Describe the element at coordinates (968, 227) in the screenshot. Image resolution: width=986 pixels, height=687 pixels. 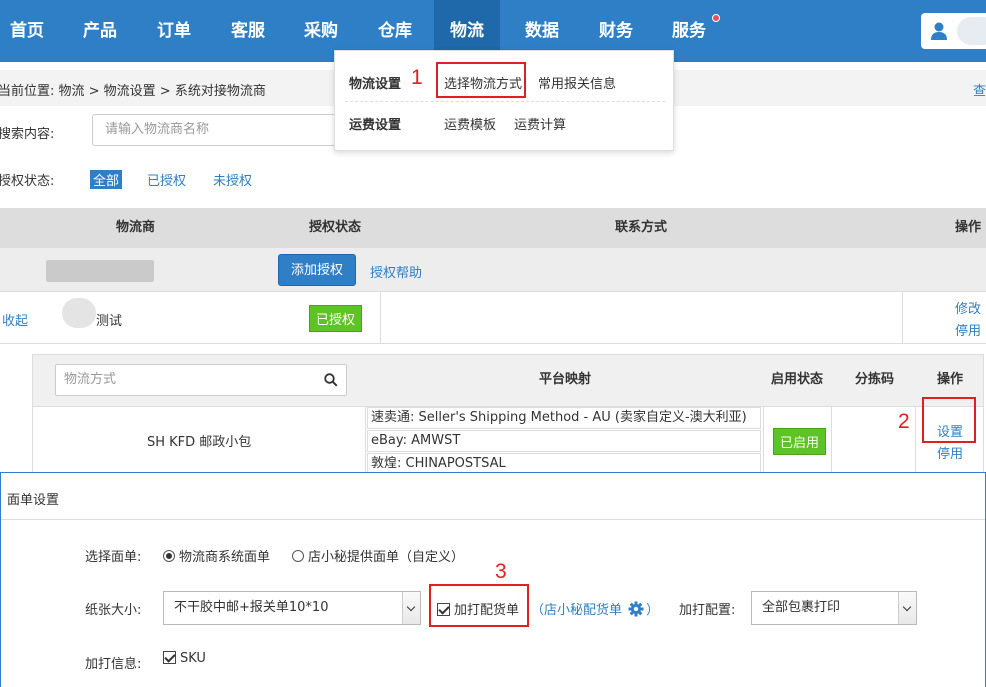
I see `col-actions: 操作` at that location.